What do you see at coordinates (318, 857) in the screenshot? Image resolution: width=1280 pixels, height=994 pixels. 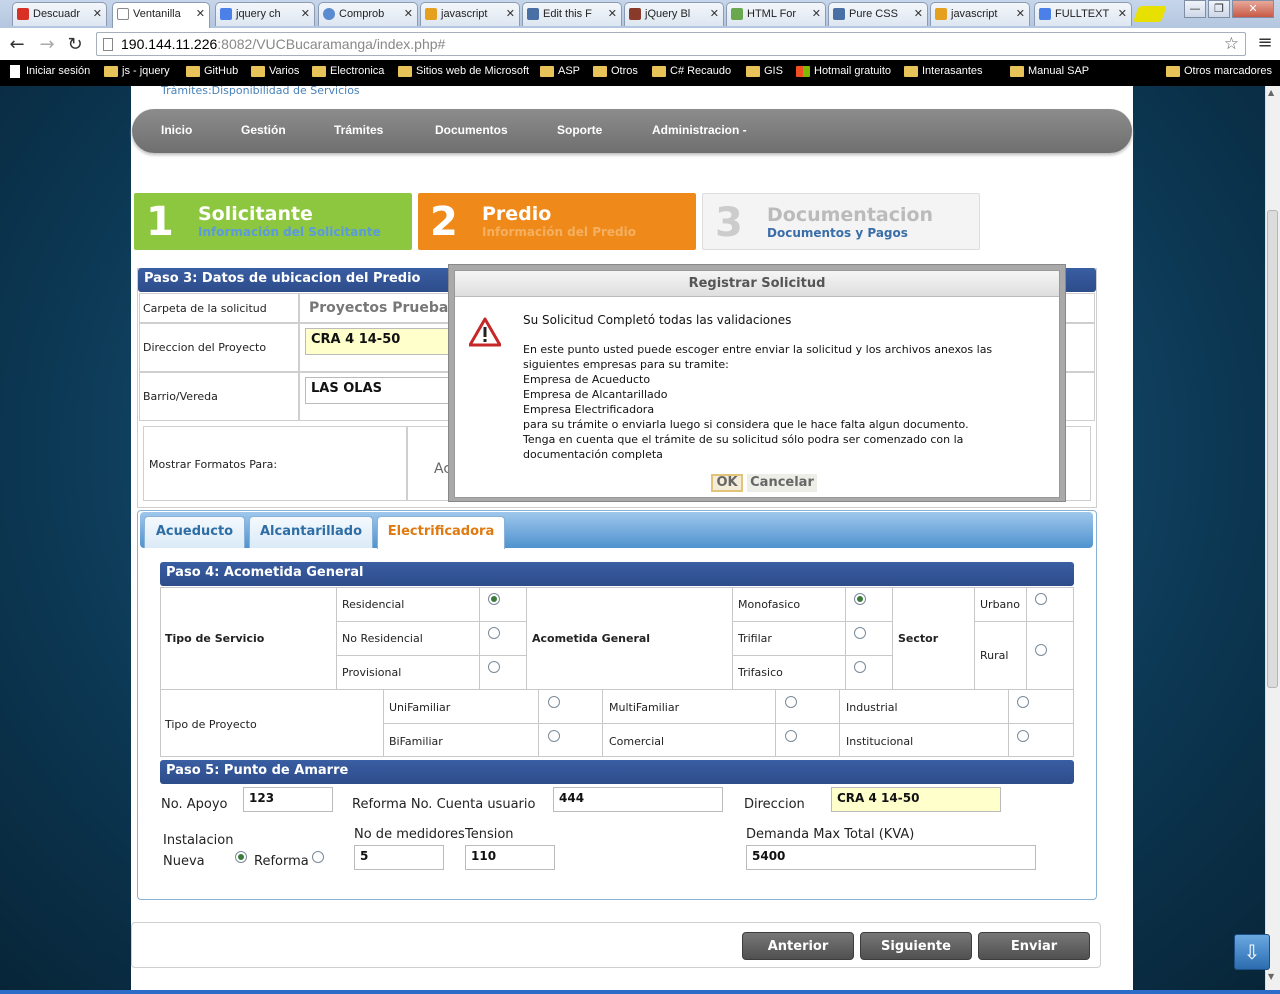 I see `reforma-radio` at bounding box center [318, 857].